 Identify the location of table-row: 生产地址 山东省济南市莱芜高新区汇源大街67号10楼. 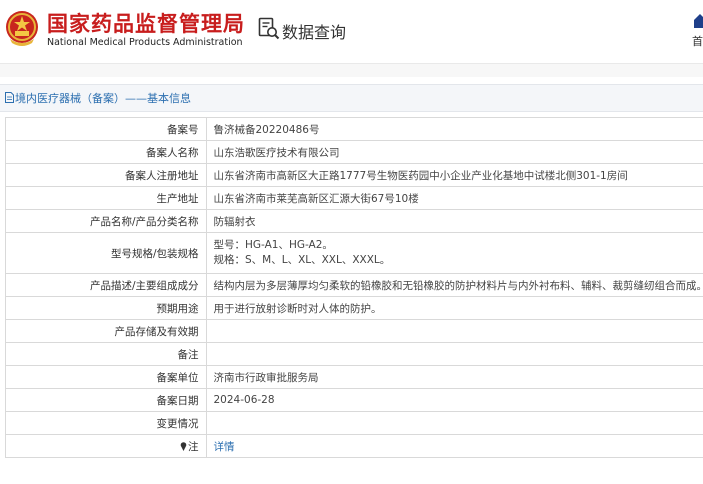
(354, 198).